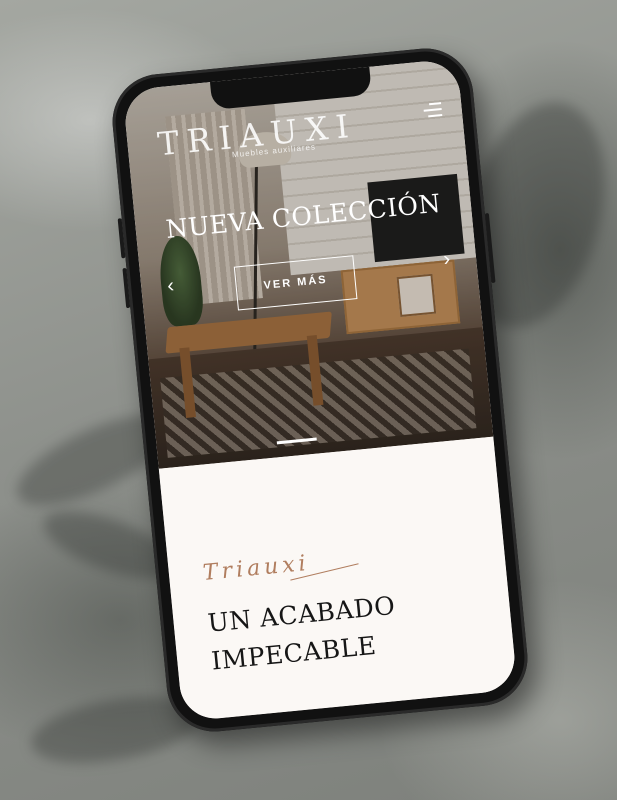 The width and height of the screenshot is (617, 800). Describe the element at coordinates (433, 110) in the screenshot. I see `hamburger-menu-icon` at that location.